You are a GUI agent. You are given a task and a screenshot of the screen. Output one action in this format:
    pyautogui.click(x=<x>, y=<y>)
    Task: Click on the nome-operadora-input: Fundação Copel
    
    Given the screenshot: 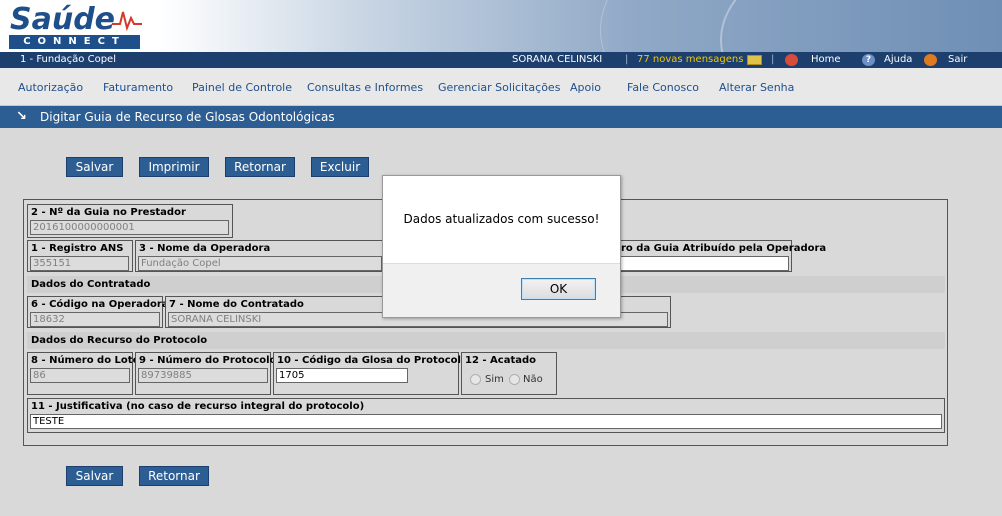 What is the action you would take?
    pyautogui.click(x=260, y=263)
    